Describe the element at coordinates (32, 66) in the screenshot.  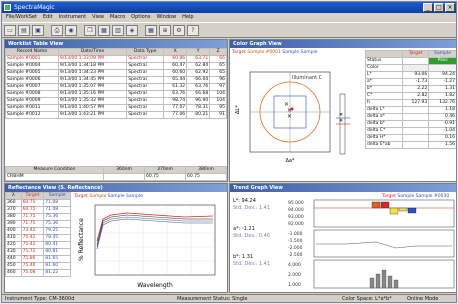
I see `table-cell: Sample #0004` at that location.